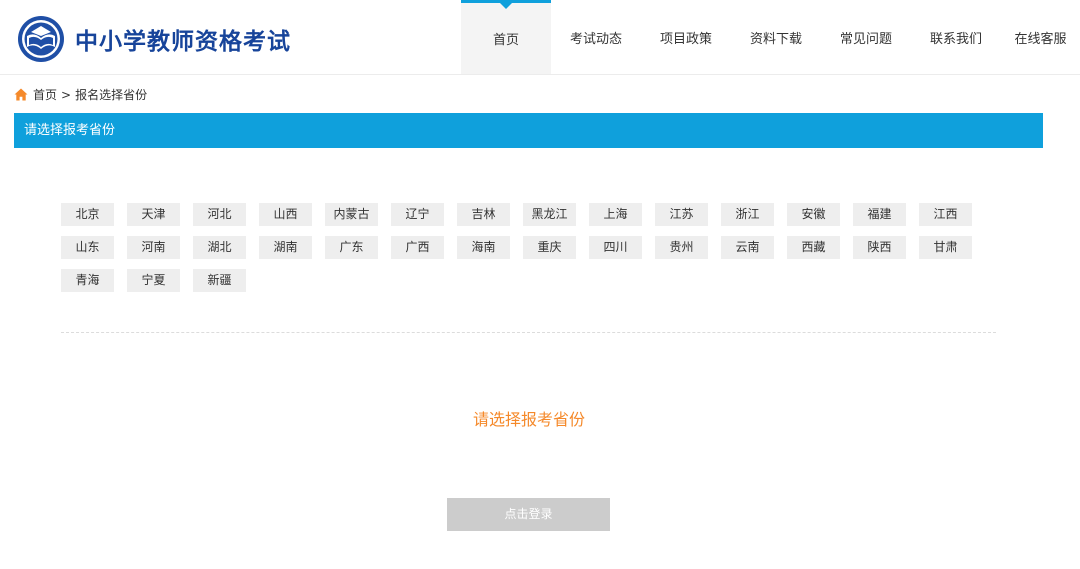 Image resolution: width=1080 pixels, height=569 pixels. What do you see at coordinates (879, 214) in the screenshot?
I see `province-option: 福建` at bounding box center [879, 214].